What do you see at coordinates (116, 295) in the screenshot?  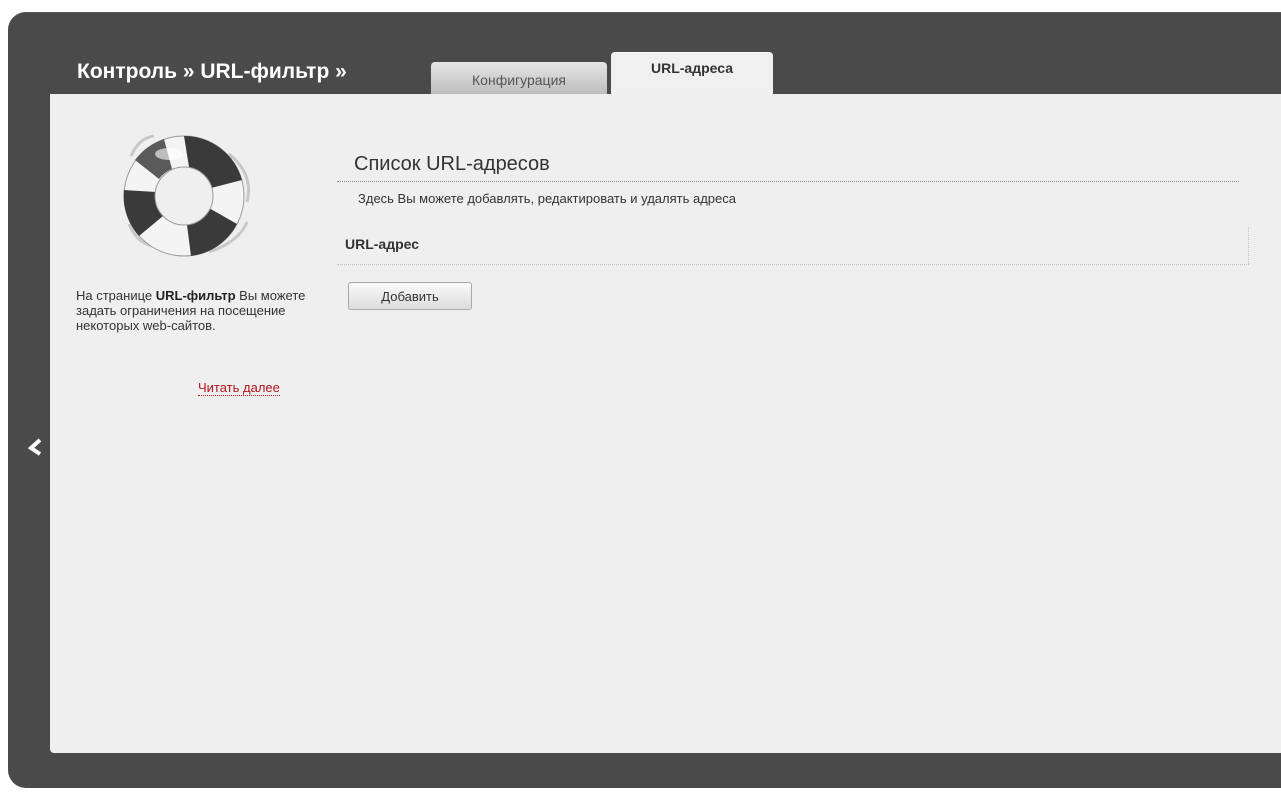 I see `sidebar-text-prefix: На странице` at bounding box center [116, 295].